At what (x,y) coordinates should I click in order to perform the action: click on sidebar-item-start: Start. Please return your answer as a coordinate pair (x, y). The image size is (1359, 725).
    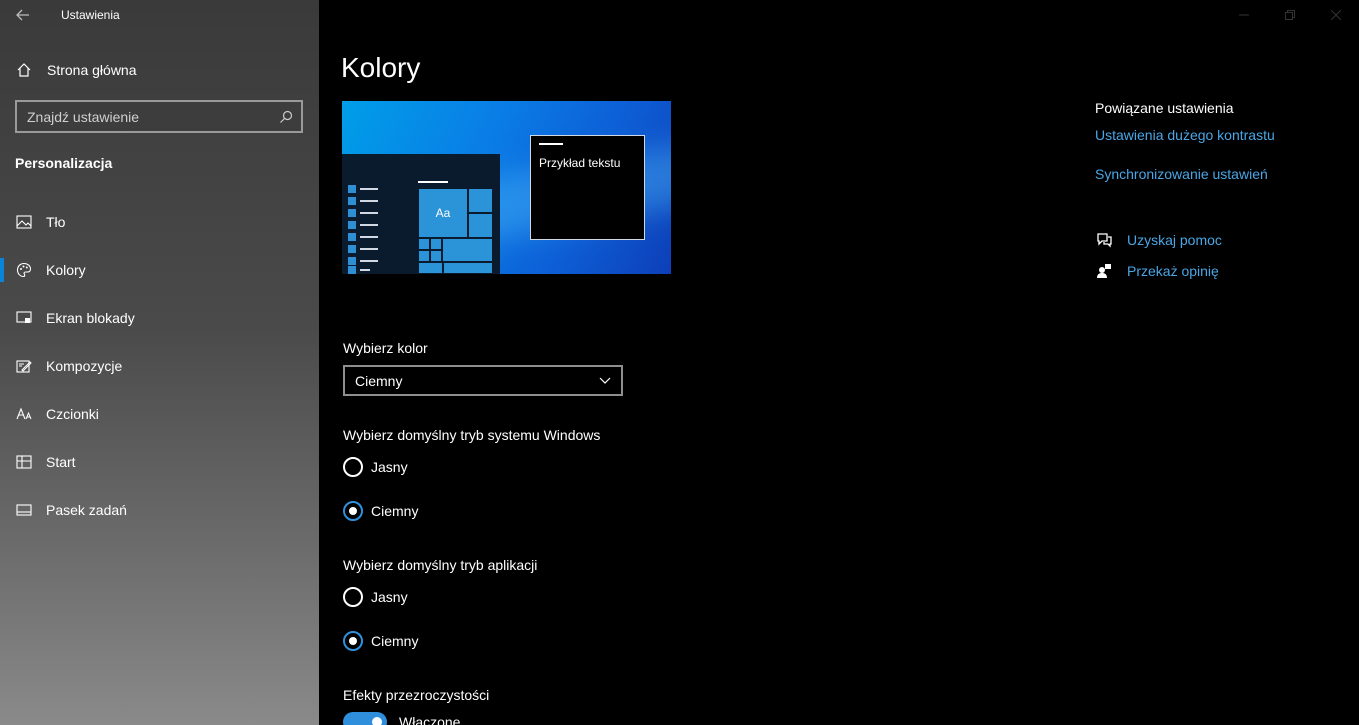
    Looking at the image, I should click on (159, 462).